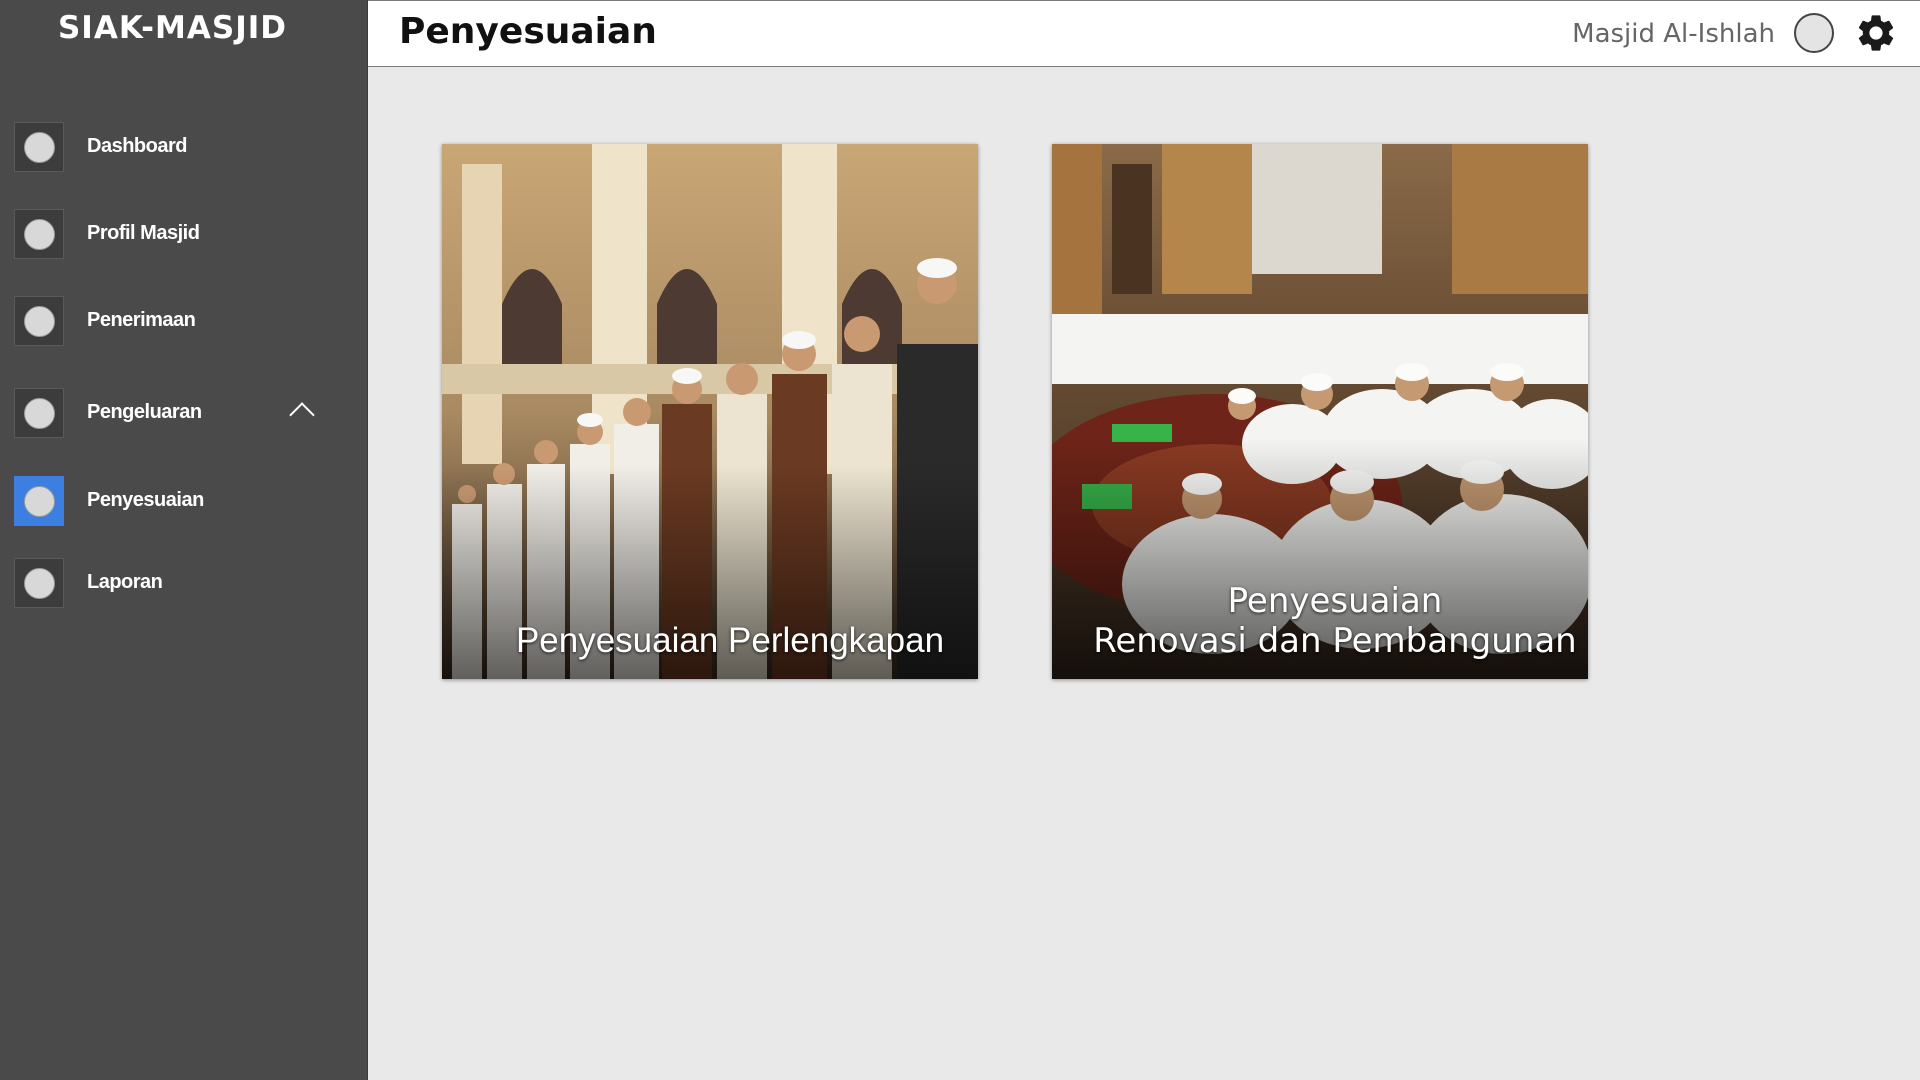  Describe the element at coordinates (39, 583) in the screenshot. I see `report-icon` at that location.